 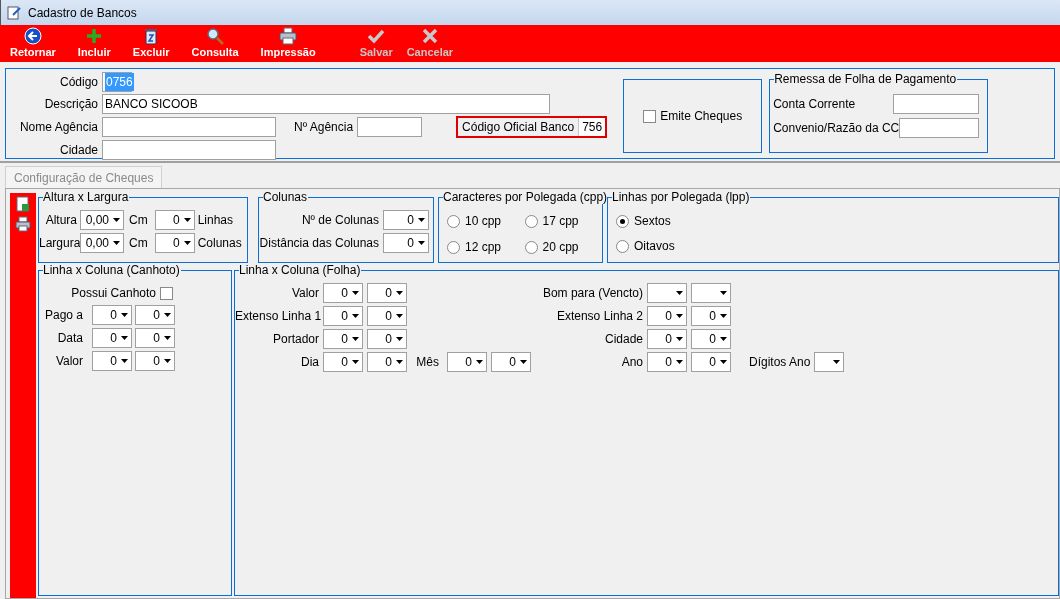 I want to click on checkmark-icon, so click(x=376, y=36).